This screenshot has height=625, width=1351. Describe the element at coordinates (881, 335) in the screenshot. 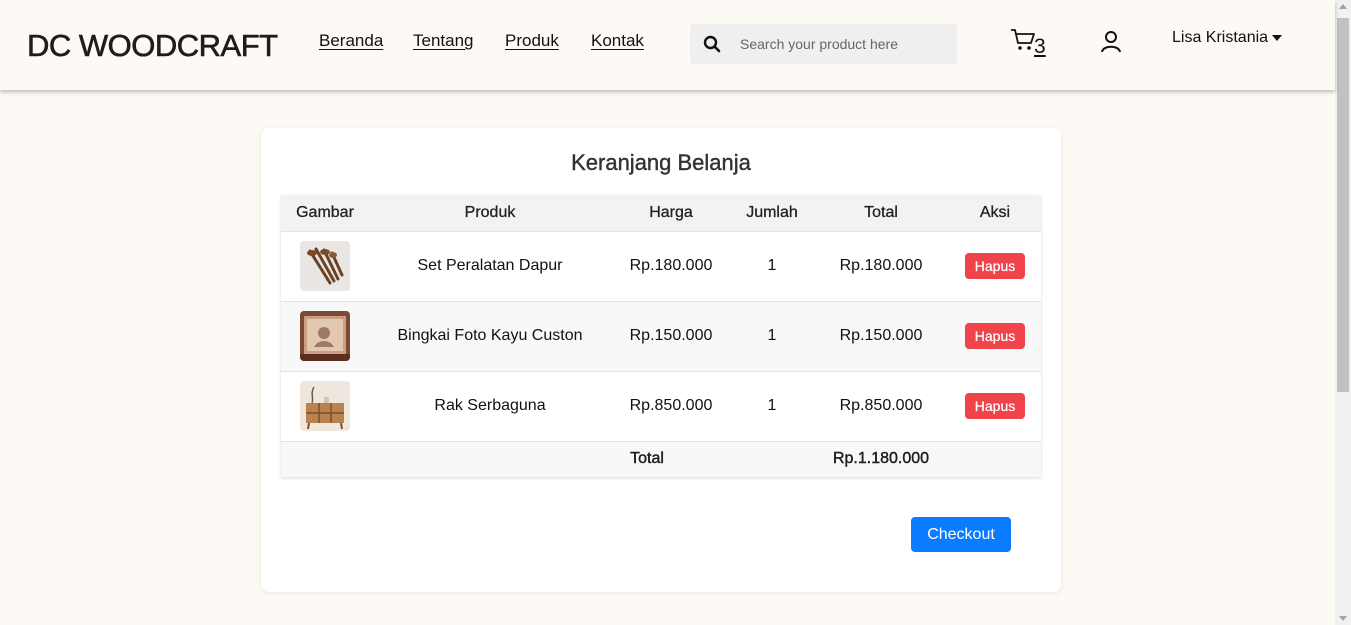

I see `product-total: Rp.150.000` at that location.